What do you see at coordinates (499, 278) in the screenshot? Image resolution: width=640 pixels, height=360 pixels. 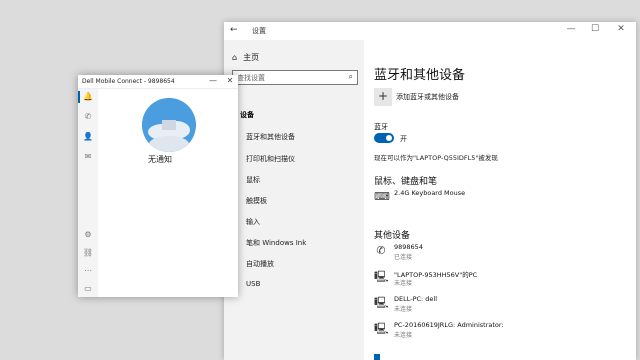 I see `device-item: 🖳 "LAPTOP-953HH56V"的PC 未连接` at bounding box center [499, 278].